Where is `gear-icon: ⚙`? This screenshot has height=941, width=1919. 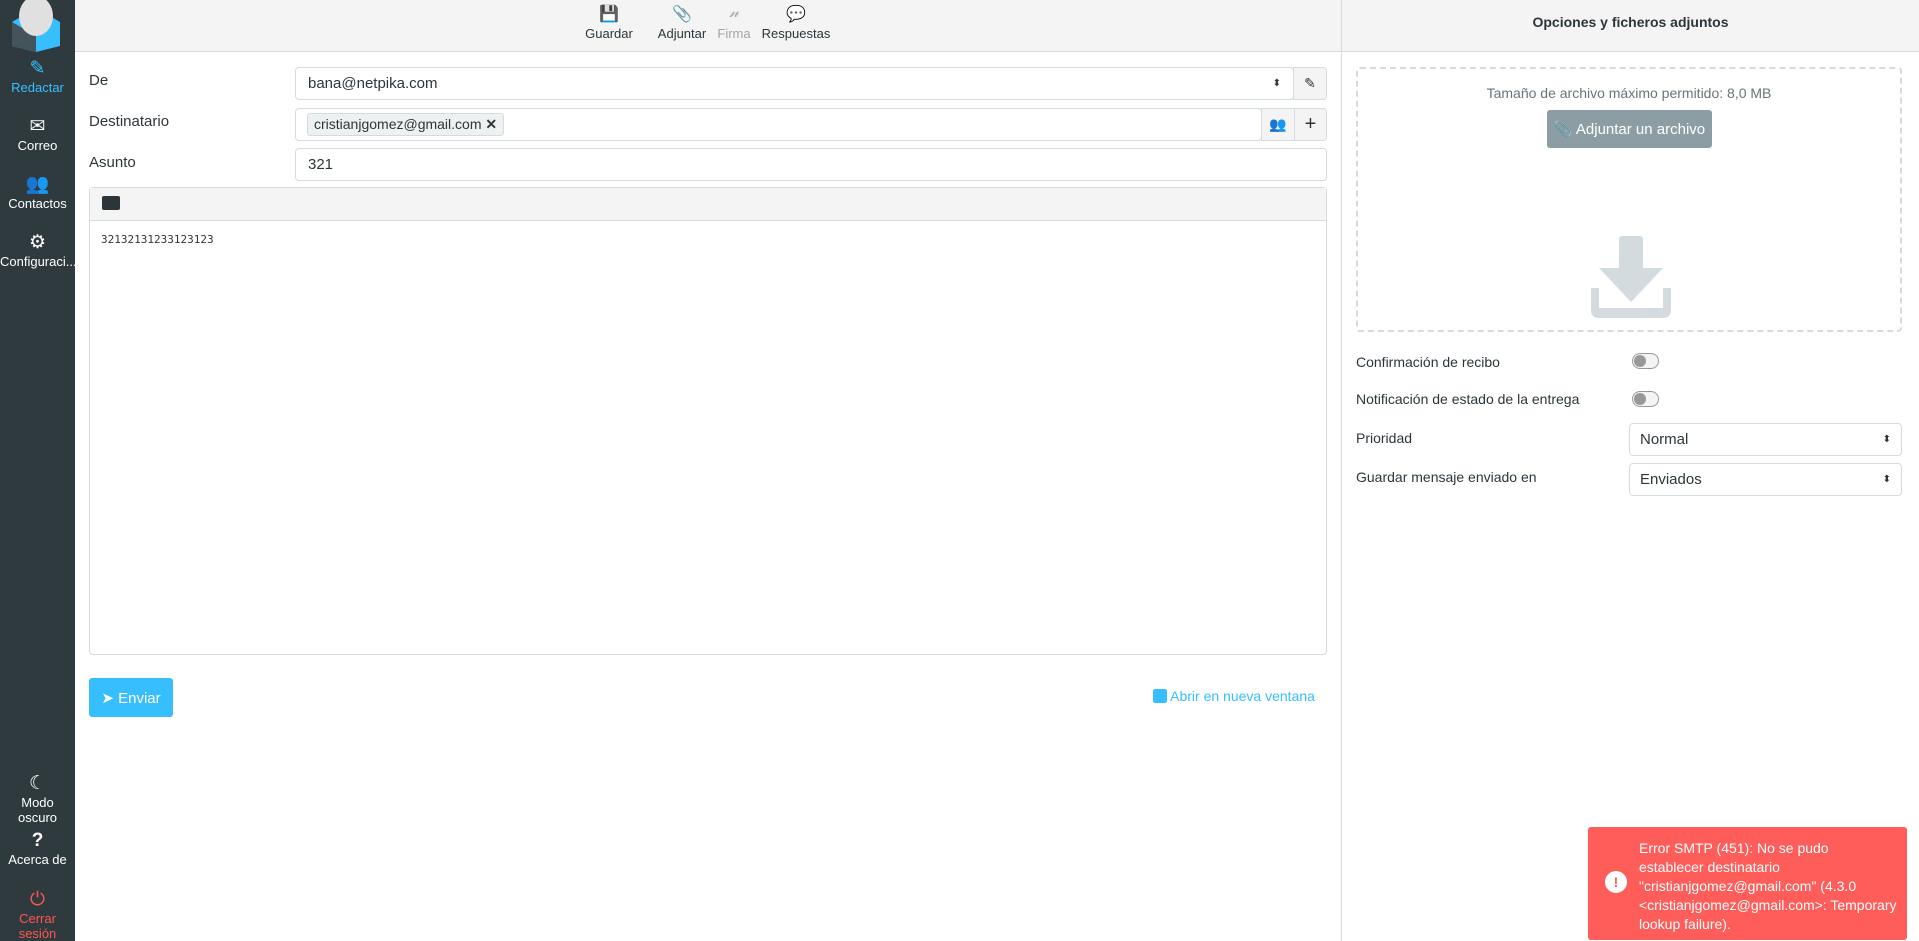
gear-icon: ⚙ is located at coordinates (37, 242).